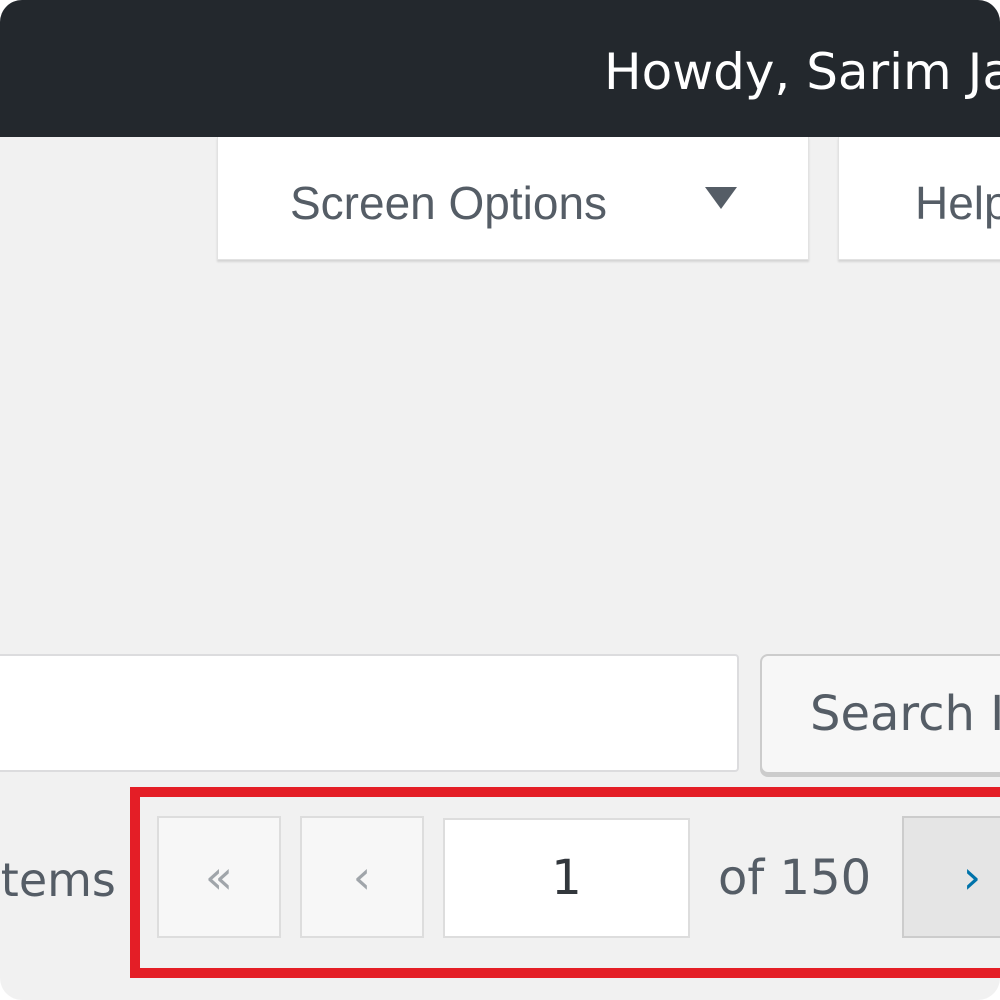 The height and width of the screenshot is (1000, 1000). Describe the element at coordinates (566, 878) in the screenshot. I see `current-page-input` at that location.